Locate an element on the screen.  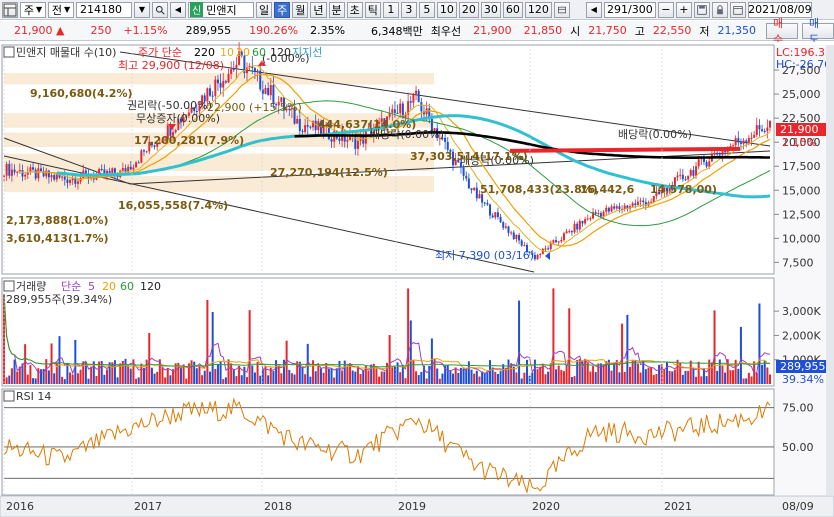
period-day: 일 is located at coordinates (264, 9).